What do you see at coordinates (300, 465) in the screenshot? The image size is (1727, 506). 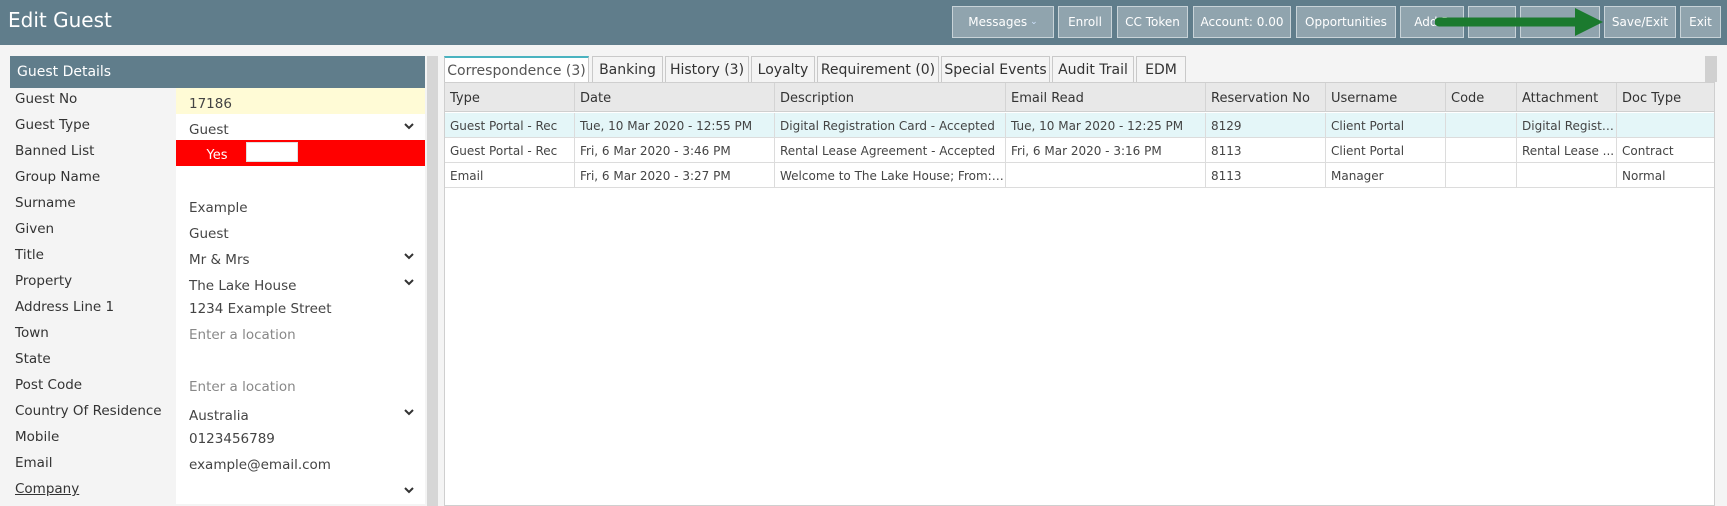 I see `email-field: example@email.com` at bounding box center [300, 465].